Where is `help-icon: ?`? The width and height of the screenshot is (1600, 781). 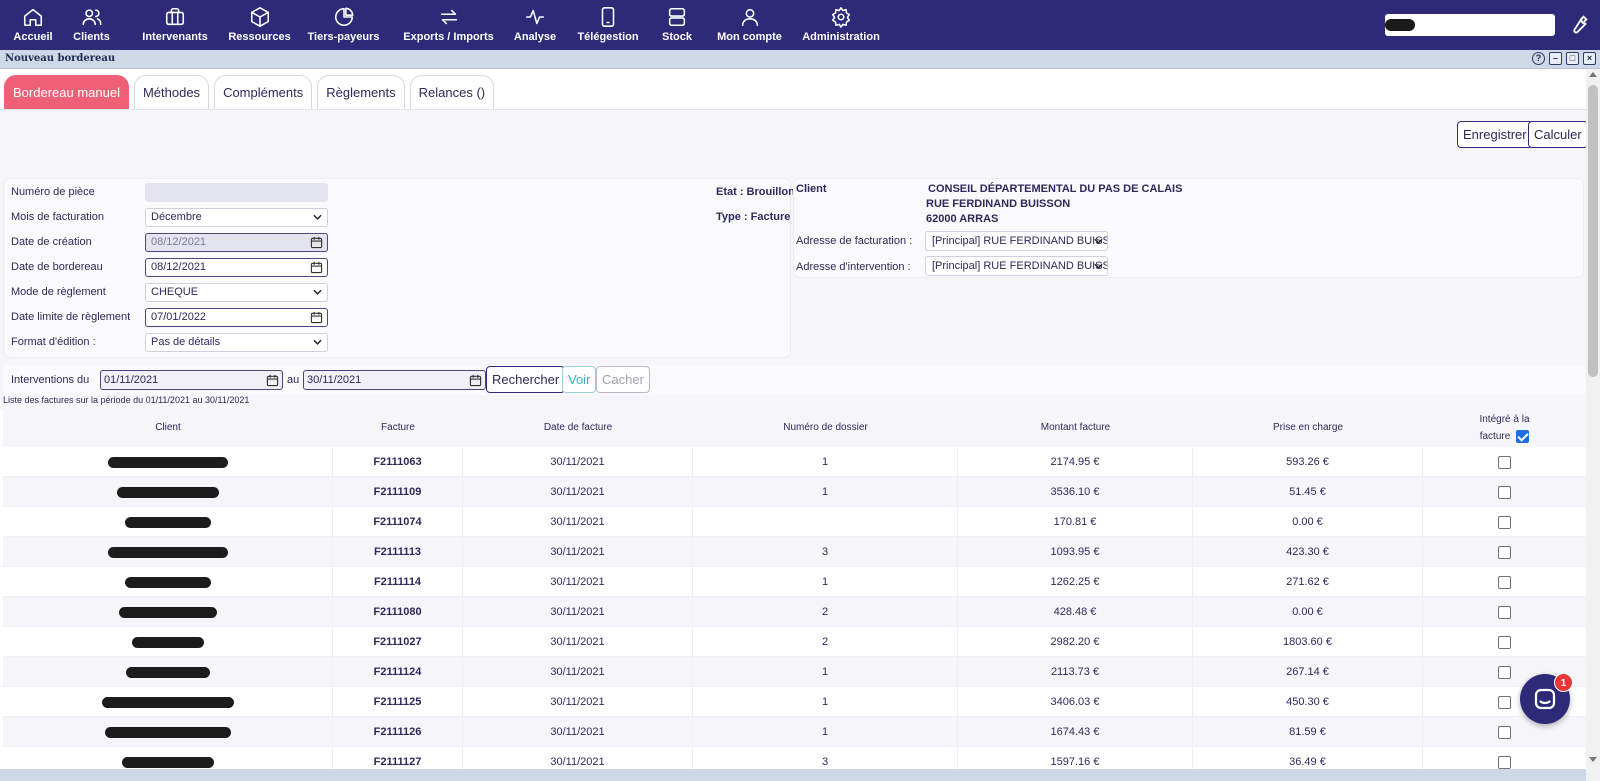
help-icon: ? is located at coordinates (1538, 58).